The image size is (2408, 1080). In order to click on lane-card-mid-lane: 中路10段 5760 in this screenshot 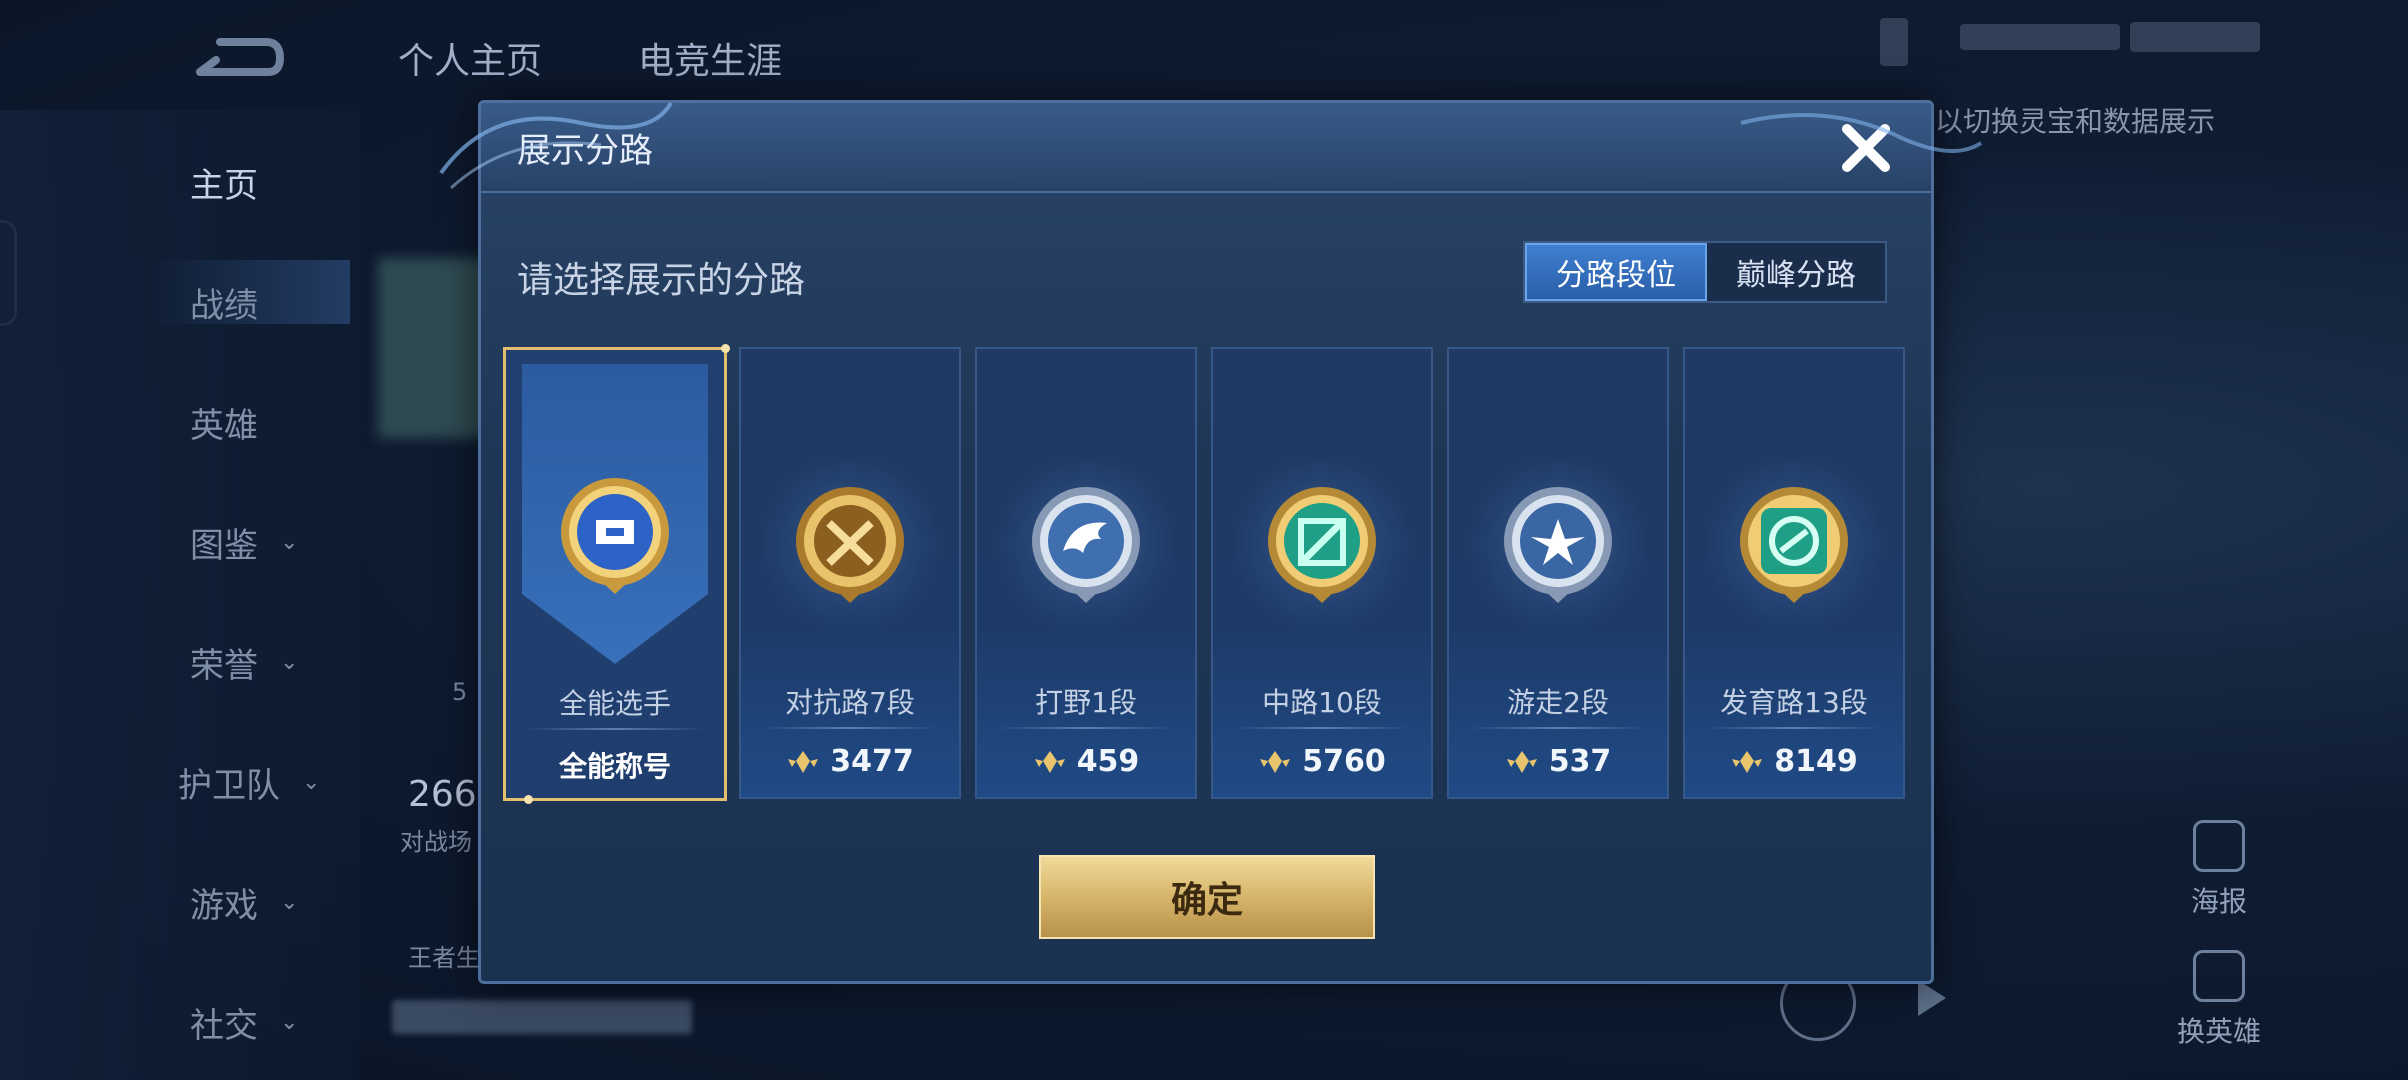, I will do `click(1322, 573)`.